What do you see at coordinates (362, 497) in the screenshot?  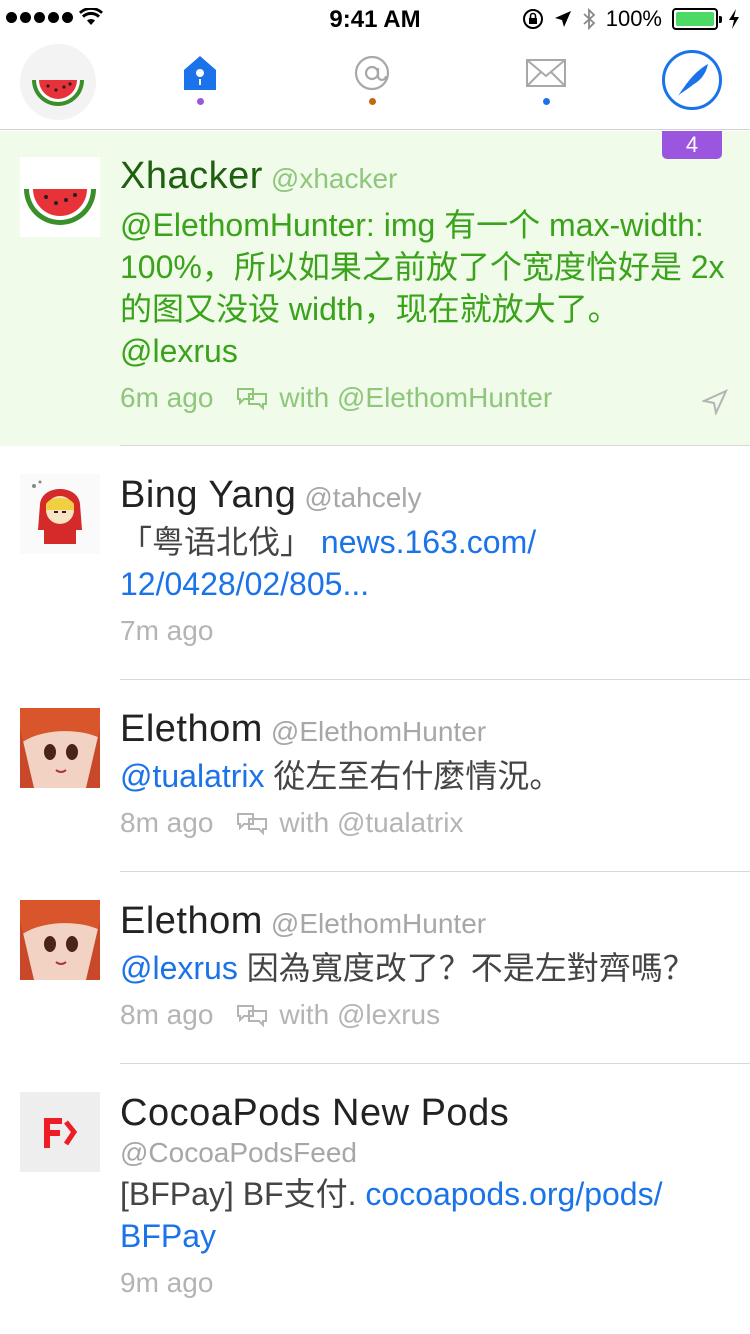 I see `user-handle: @tahcely` at bounding box center [362, 497].